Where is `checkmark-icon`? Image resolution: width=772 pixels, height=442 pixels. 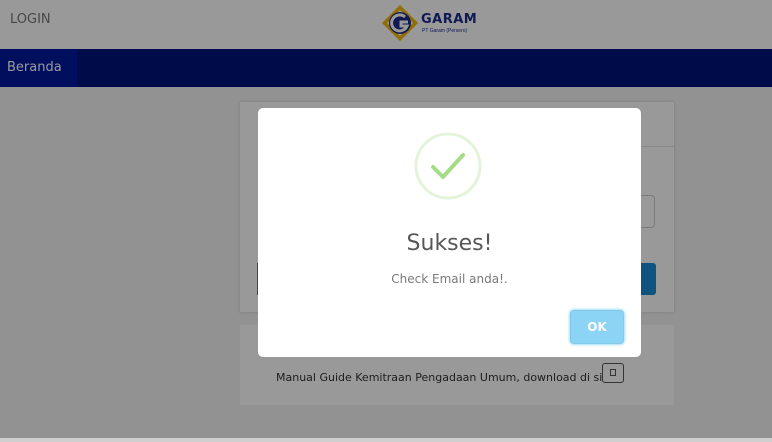
checkmark-icon is located at coordinates (448, 166).